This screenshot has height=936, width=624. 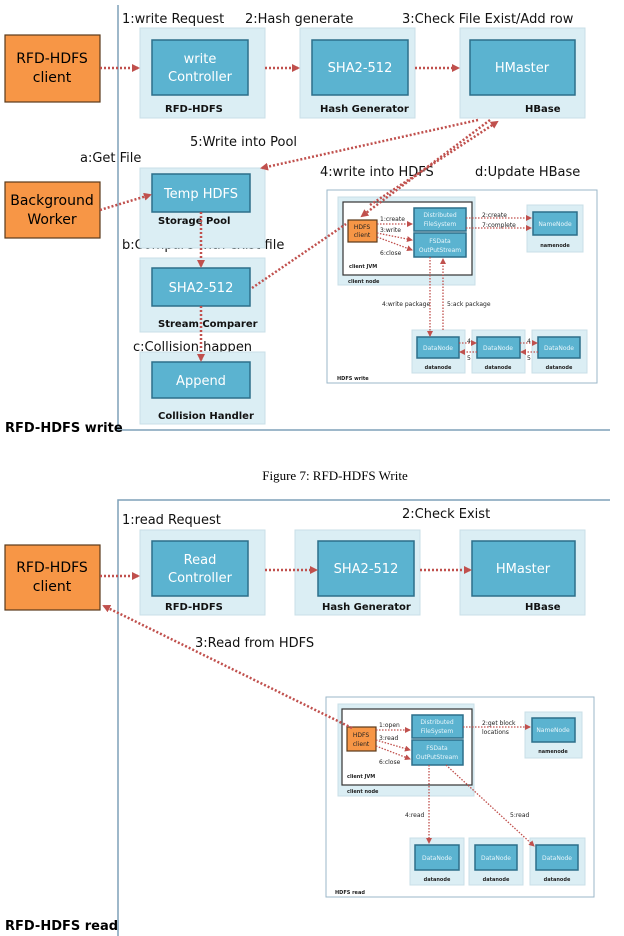 I want to click on svg-text: Worker, so click(x=52, y=220).